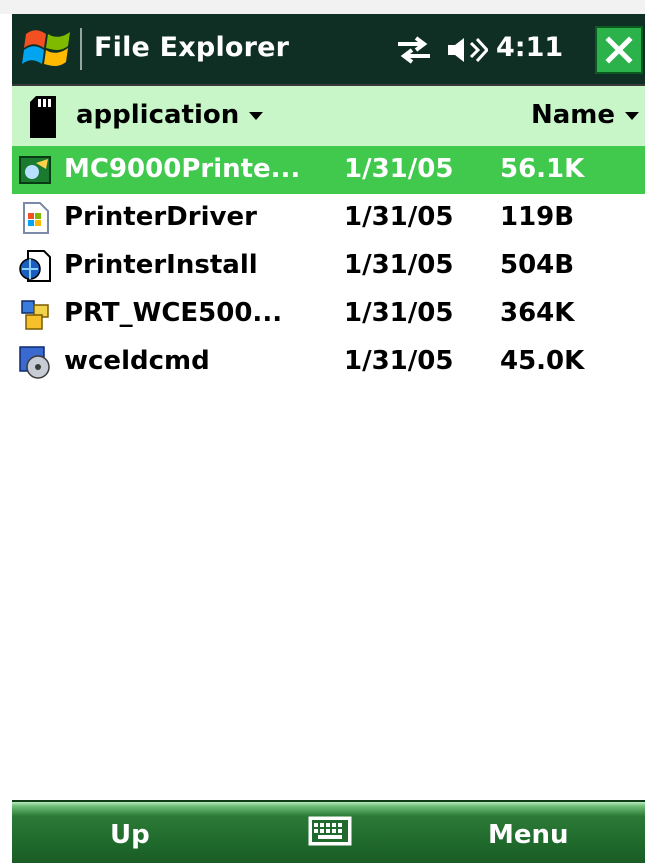  I want to click on softkey-bar: Up Menu, so click(328, 831).